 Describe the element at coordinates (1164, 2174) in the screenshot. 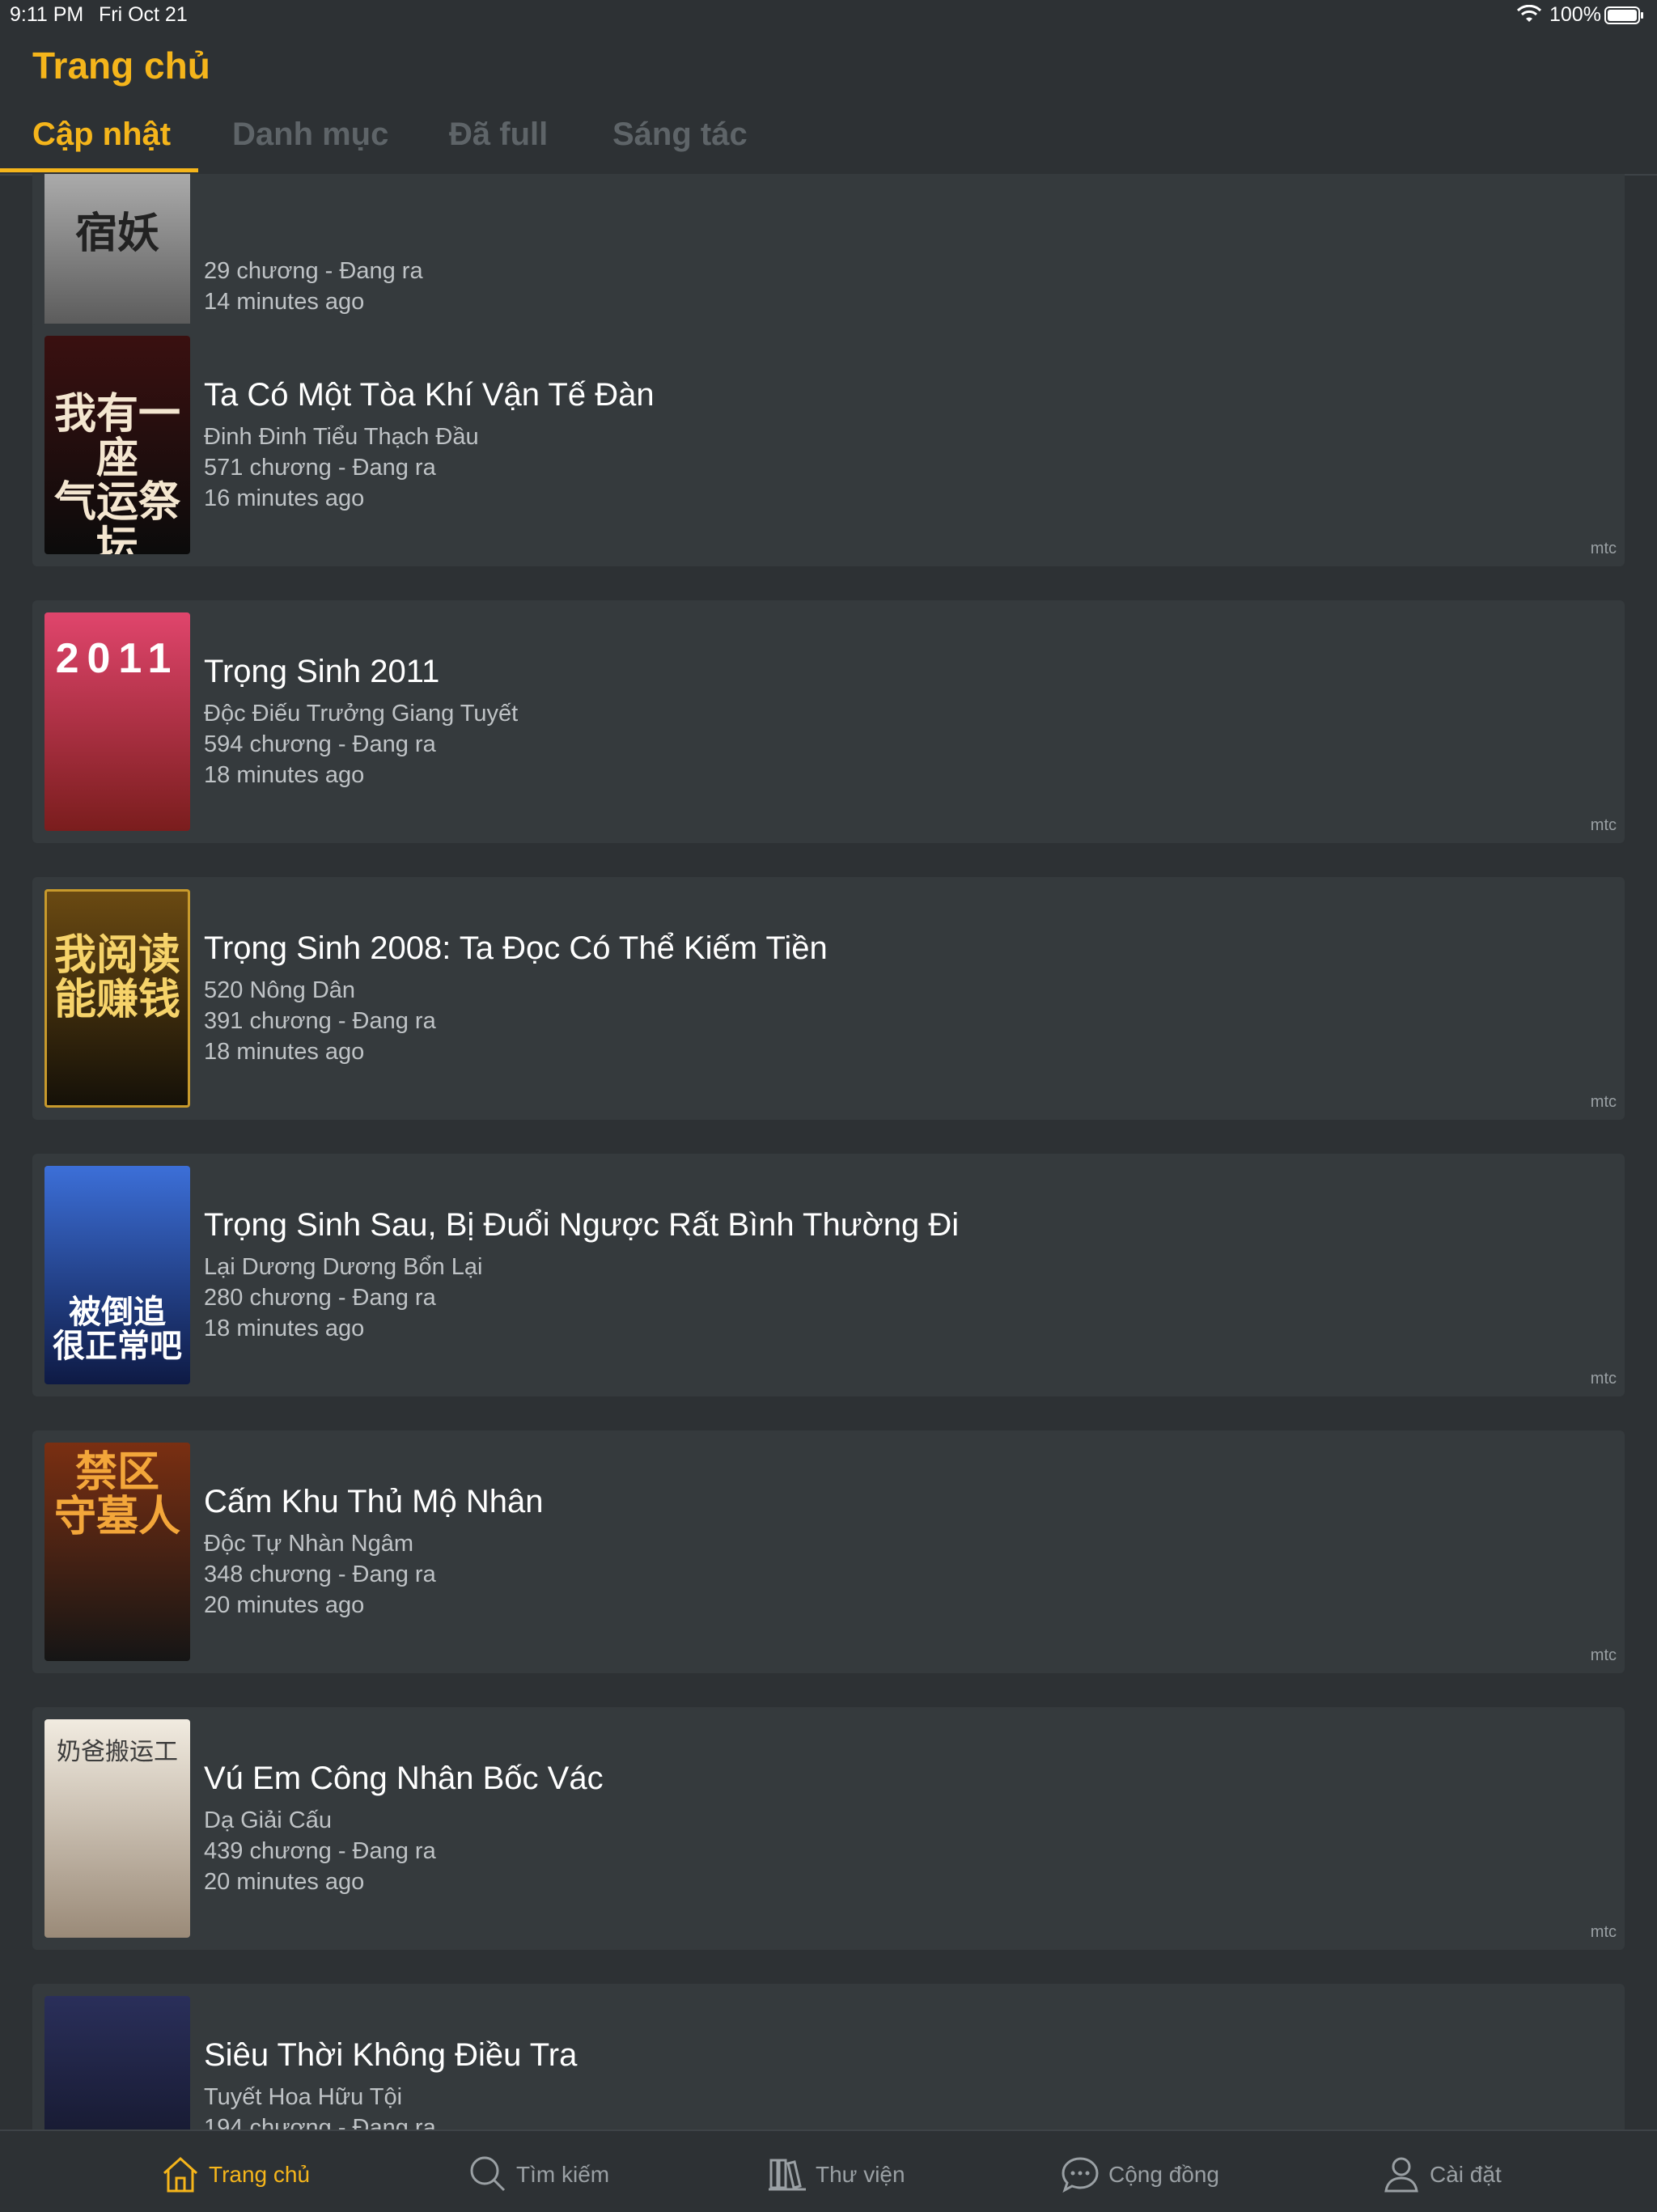

I see `nav-label: Cộng đồng` at that location.